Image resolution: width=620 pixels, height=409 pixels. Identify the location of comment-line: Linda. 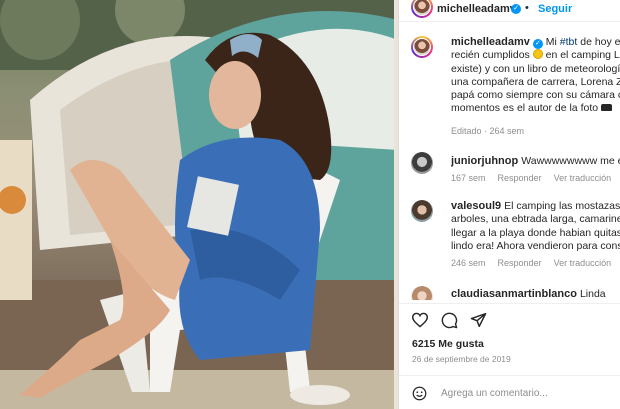
(592, 294).